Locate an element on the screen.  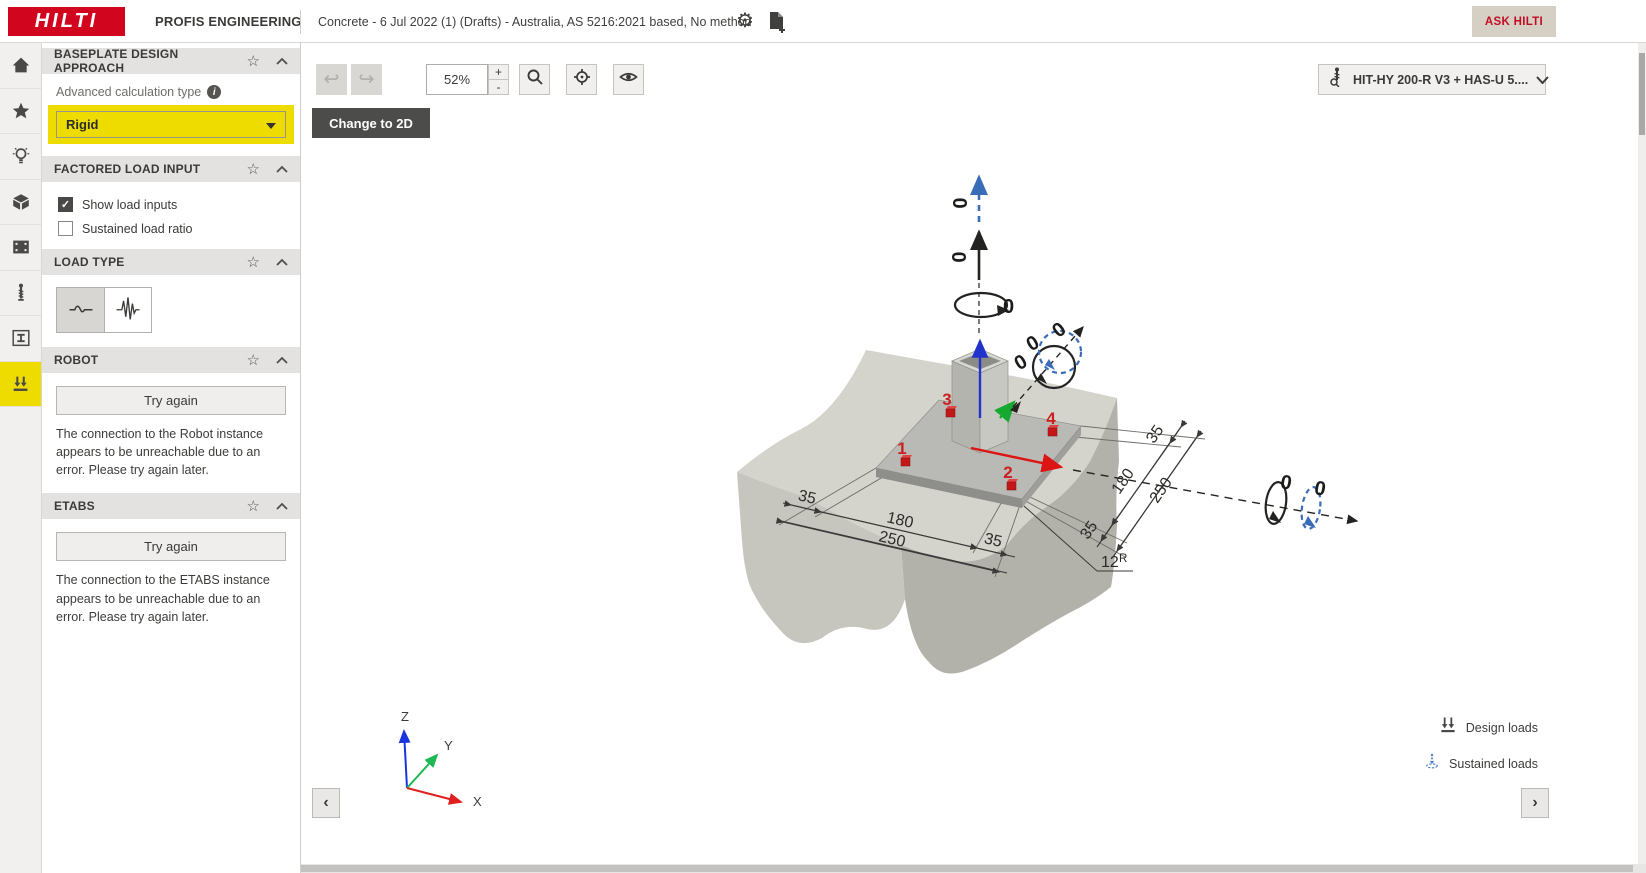
lightbulb-icon is located at coordinates (21, 156).